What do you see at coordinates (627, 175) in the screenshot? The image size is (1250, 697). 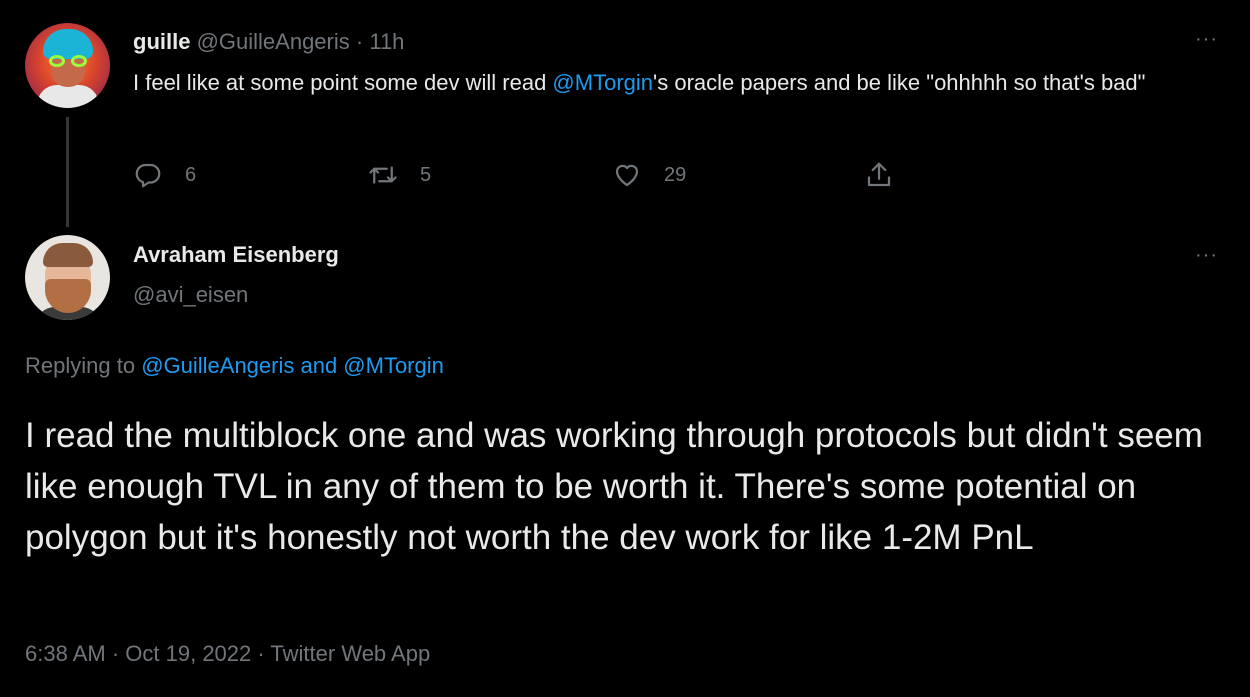 I see `like-icon` at bounding box center [627, 175].